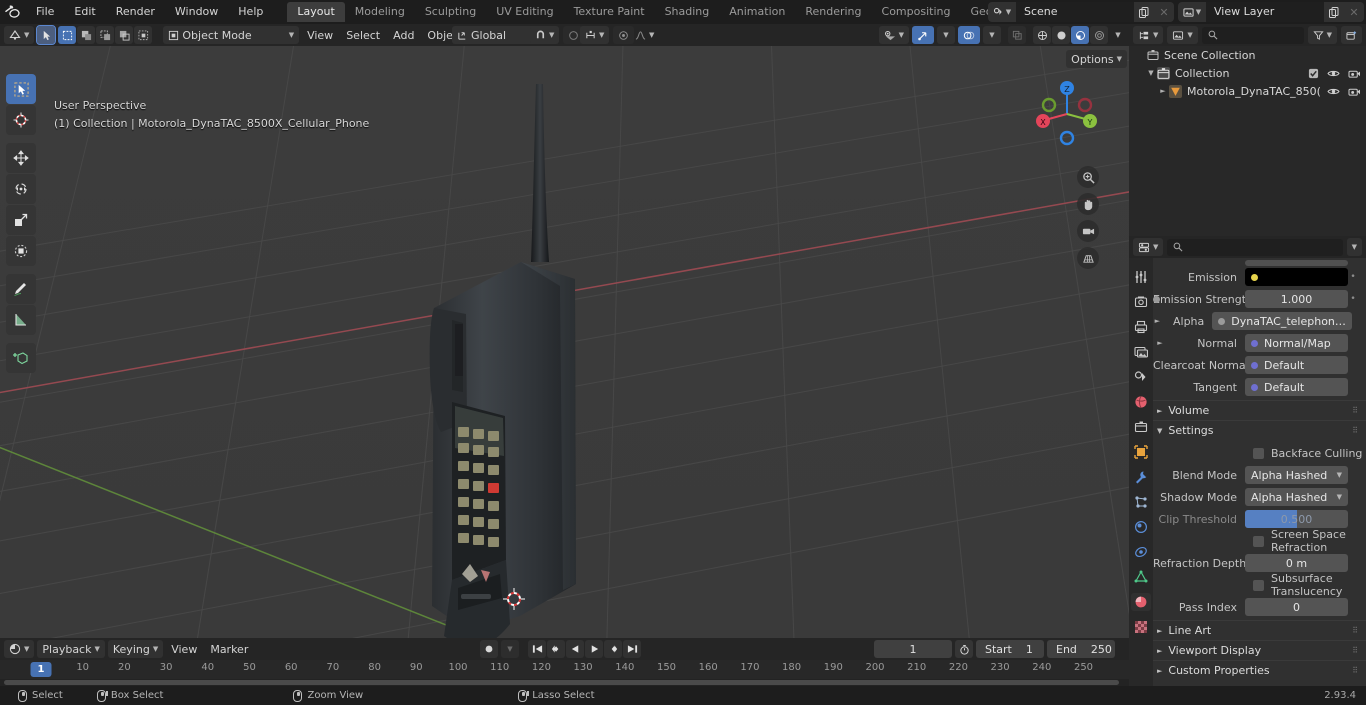  Describe the element at coordinates (1296, 563) in the screenshot. I see `refraction-depth-field: 0 m` at that location.